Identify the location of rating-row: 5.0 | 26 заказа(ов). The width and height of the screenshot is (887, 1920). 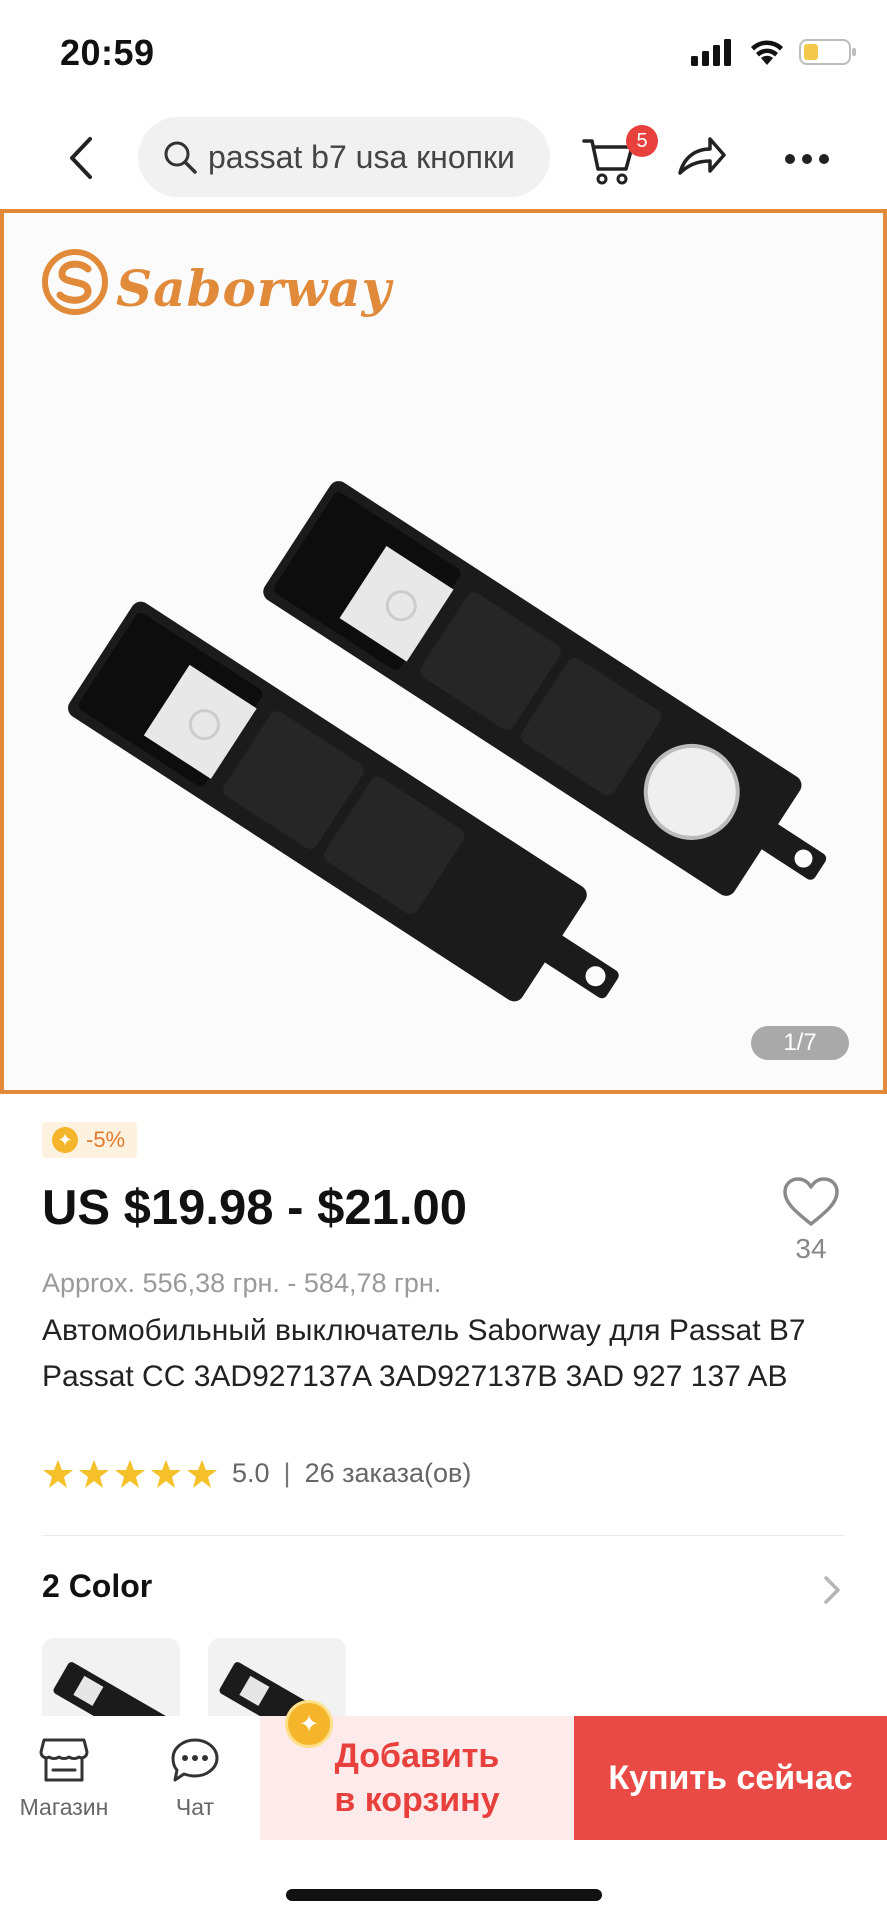
(256, 1473).